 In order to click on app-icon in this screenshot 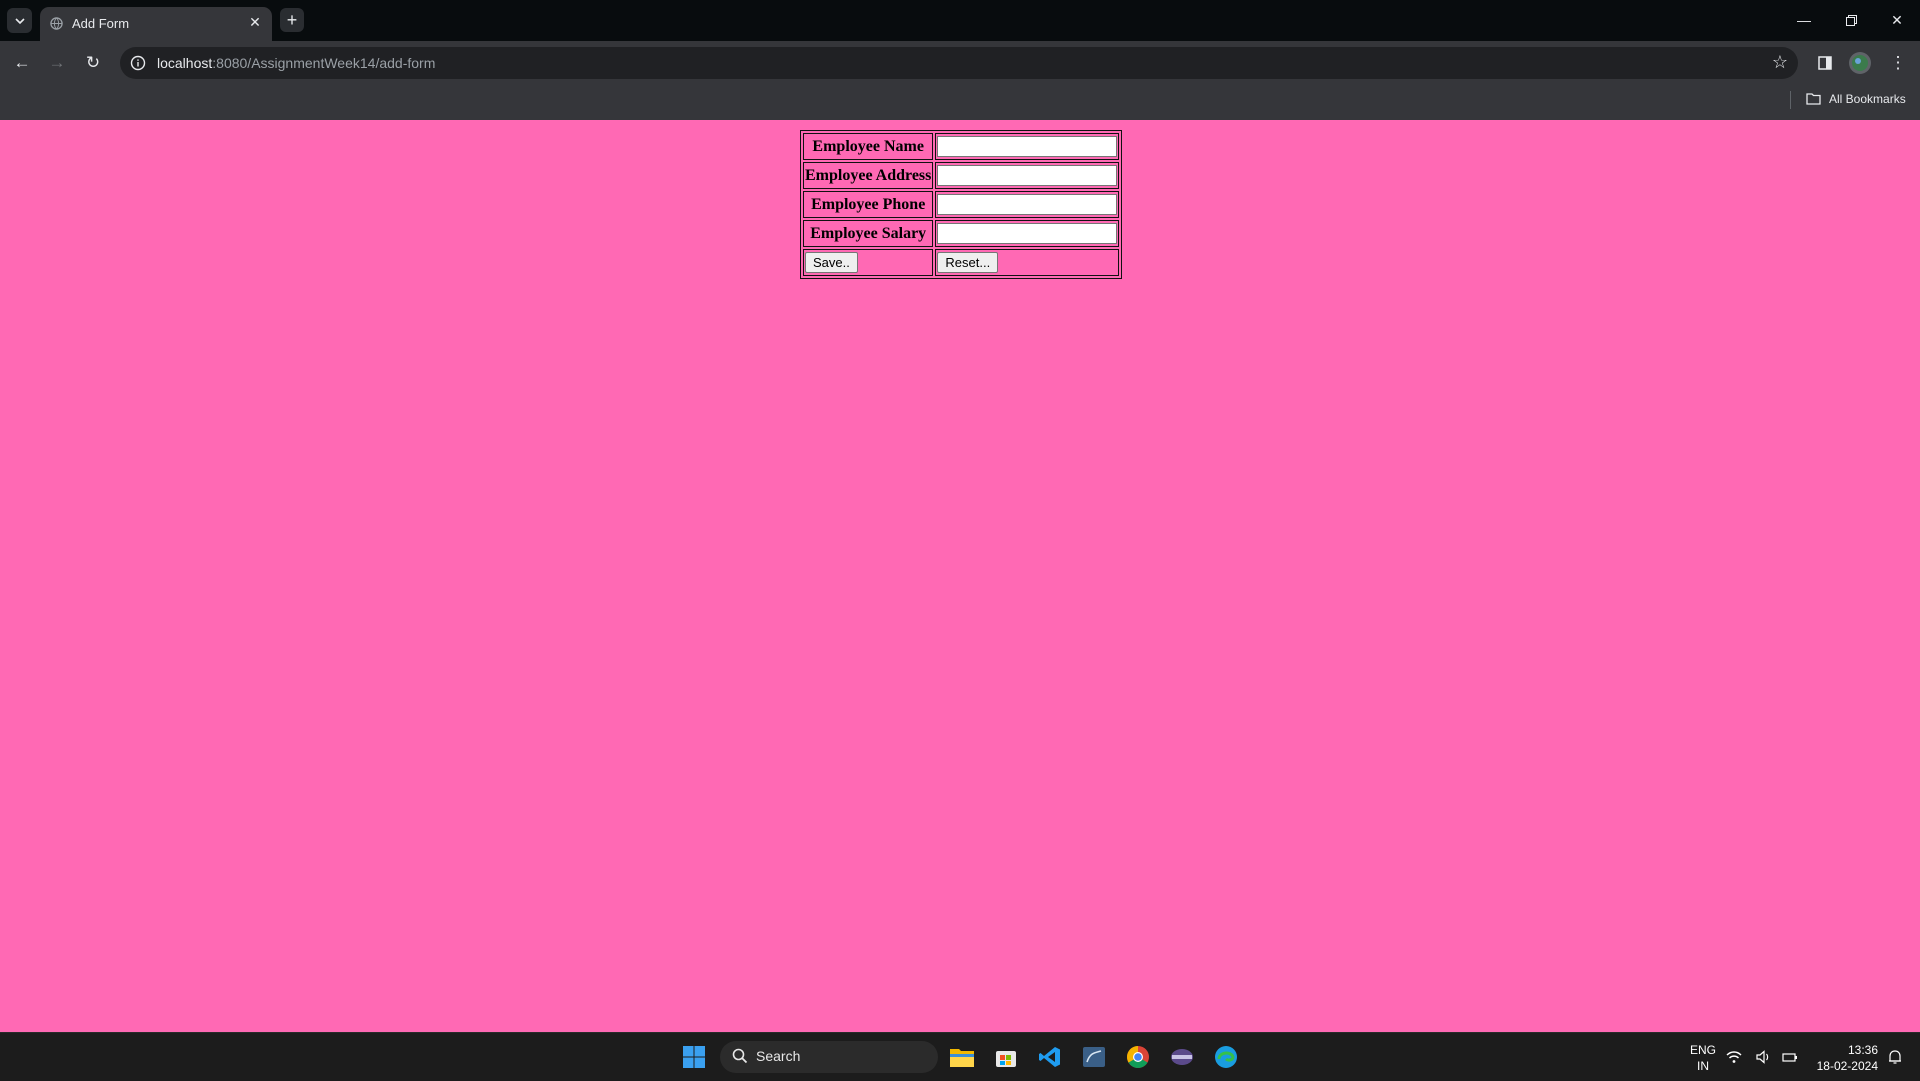, I will do `click(1182, 1057)`.